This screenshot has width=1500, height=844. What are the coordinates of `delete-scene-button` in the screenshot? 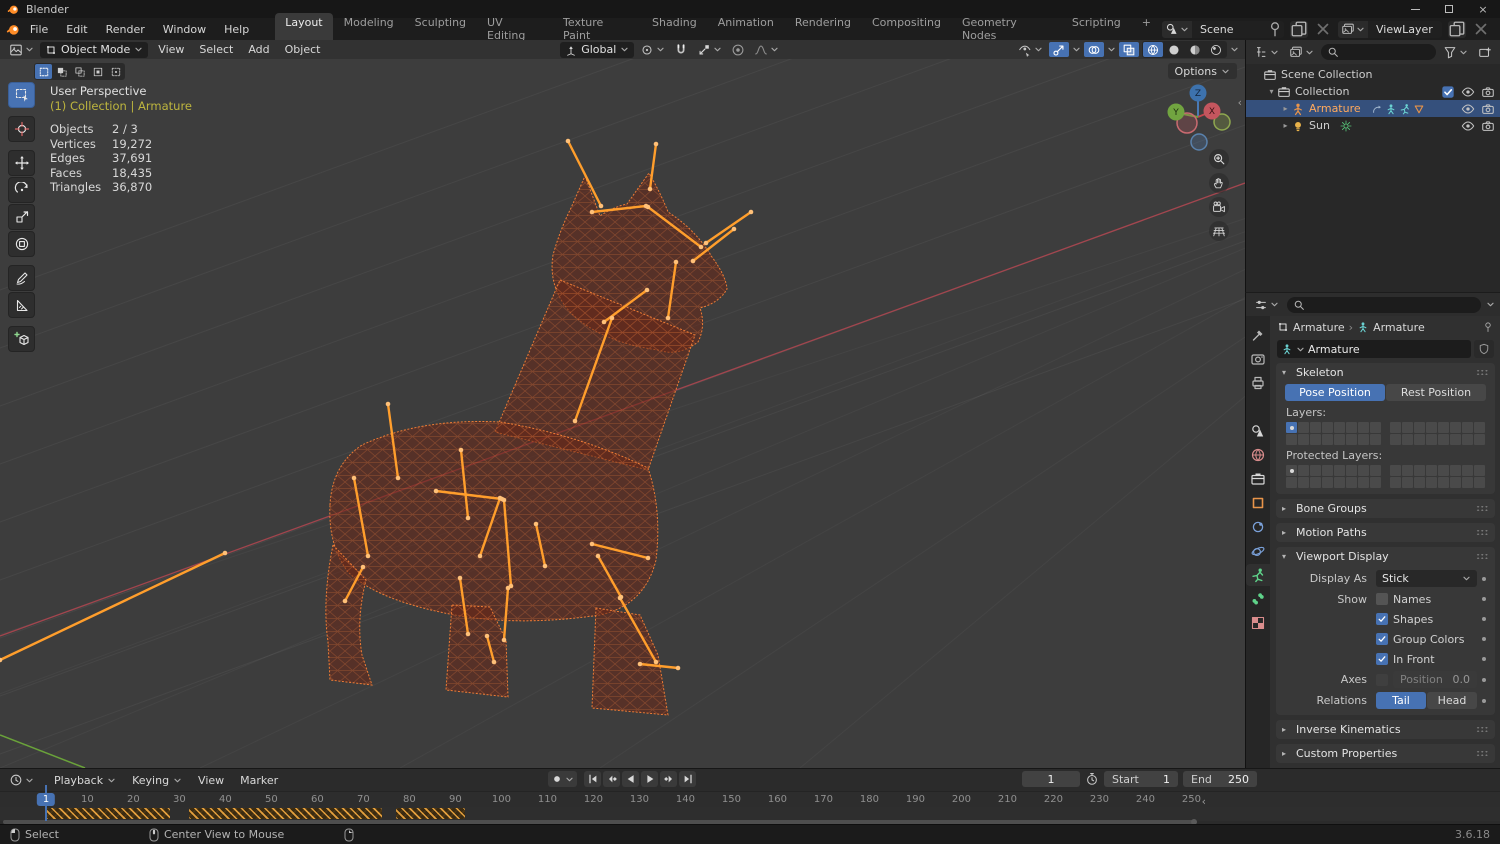 It's located at (1323, 29).